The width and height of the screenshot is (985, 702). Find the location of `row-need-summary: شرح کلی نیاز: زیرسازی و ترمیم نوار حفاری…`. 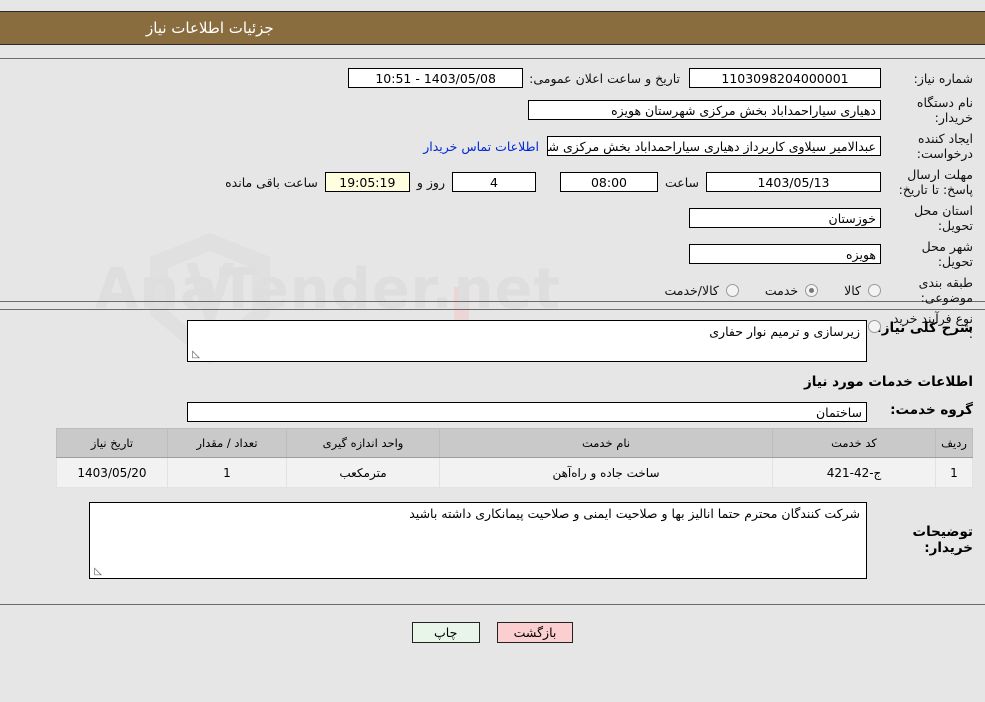

row-need-summary: شرح کلی نیاز: زیرسازی و ترمیم نوار حفاری… is located at coordinates (492, 341).